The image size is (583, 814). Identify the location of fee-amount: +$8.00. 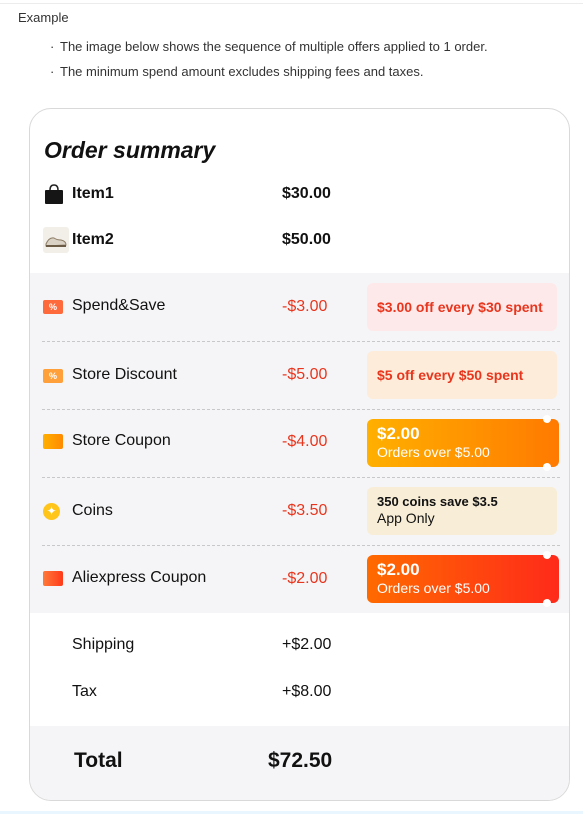
(307, 691).